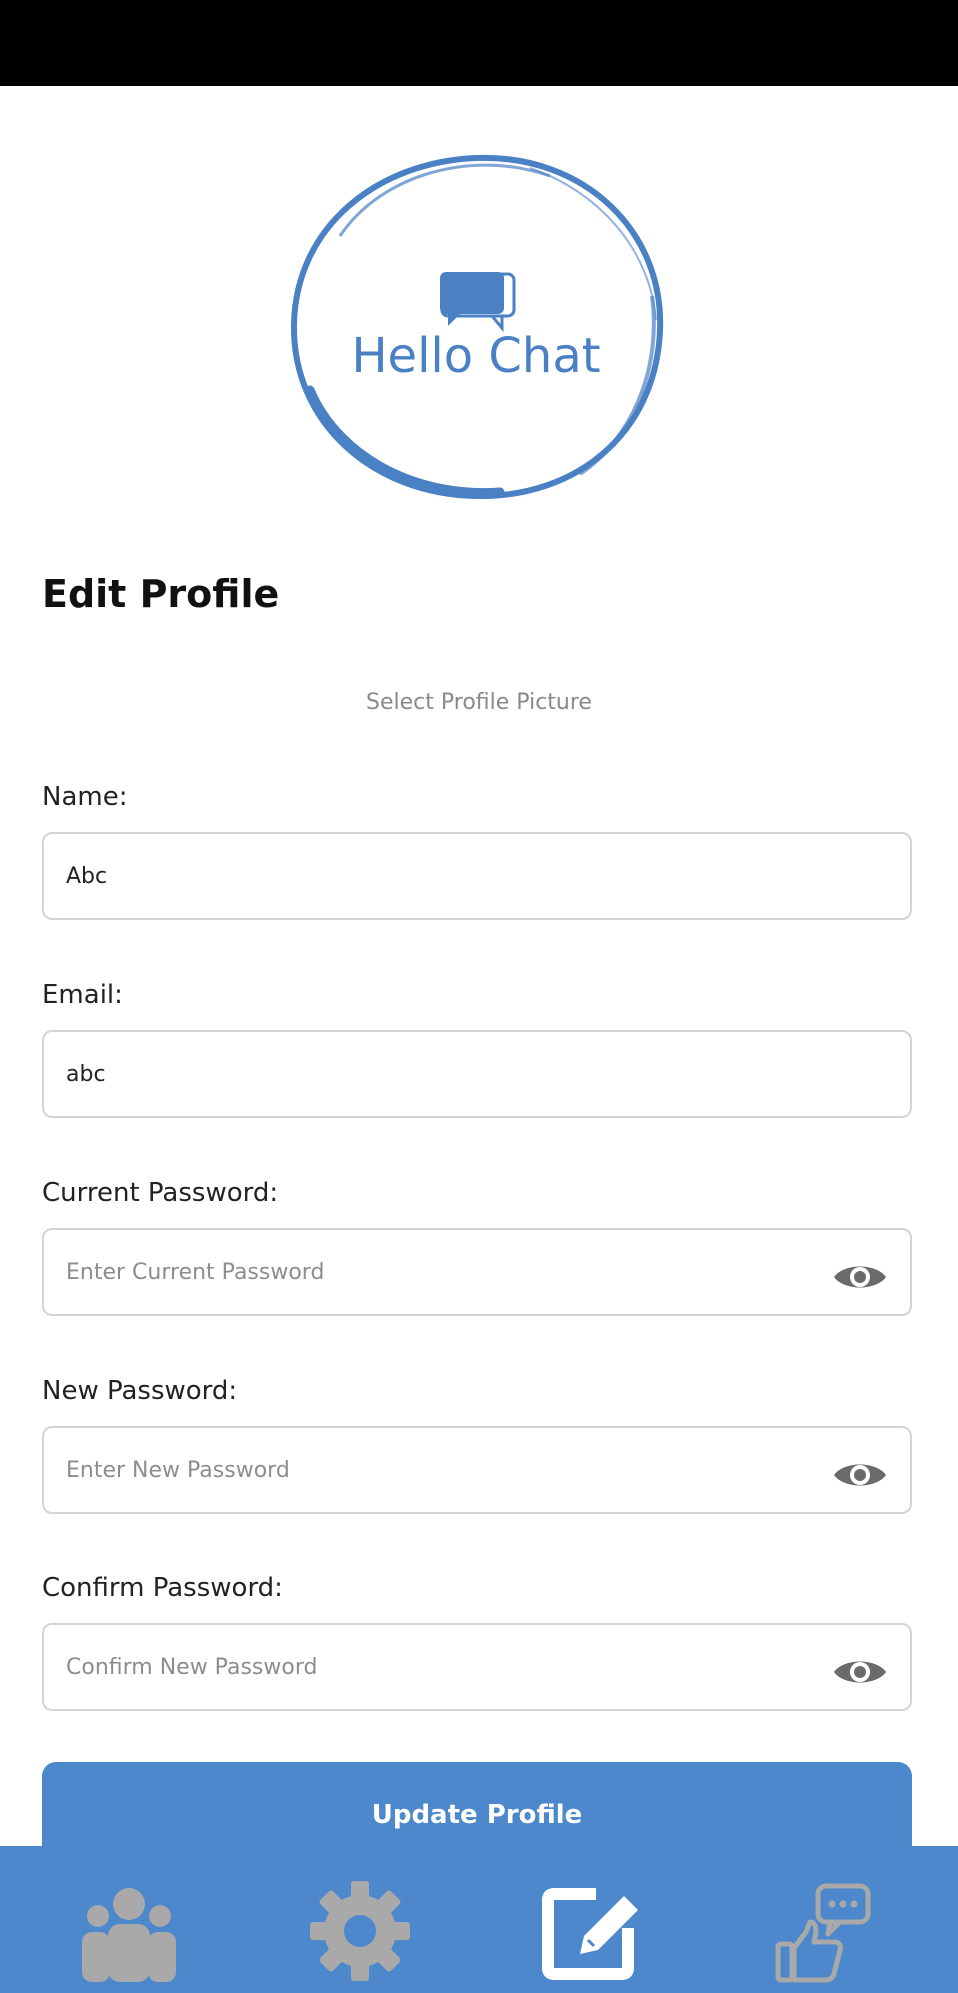  I want to click on name-field-box, so click(477, 876).